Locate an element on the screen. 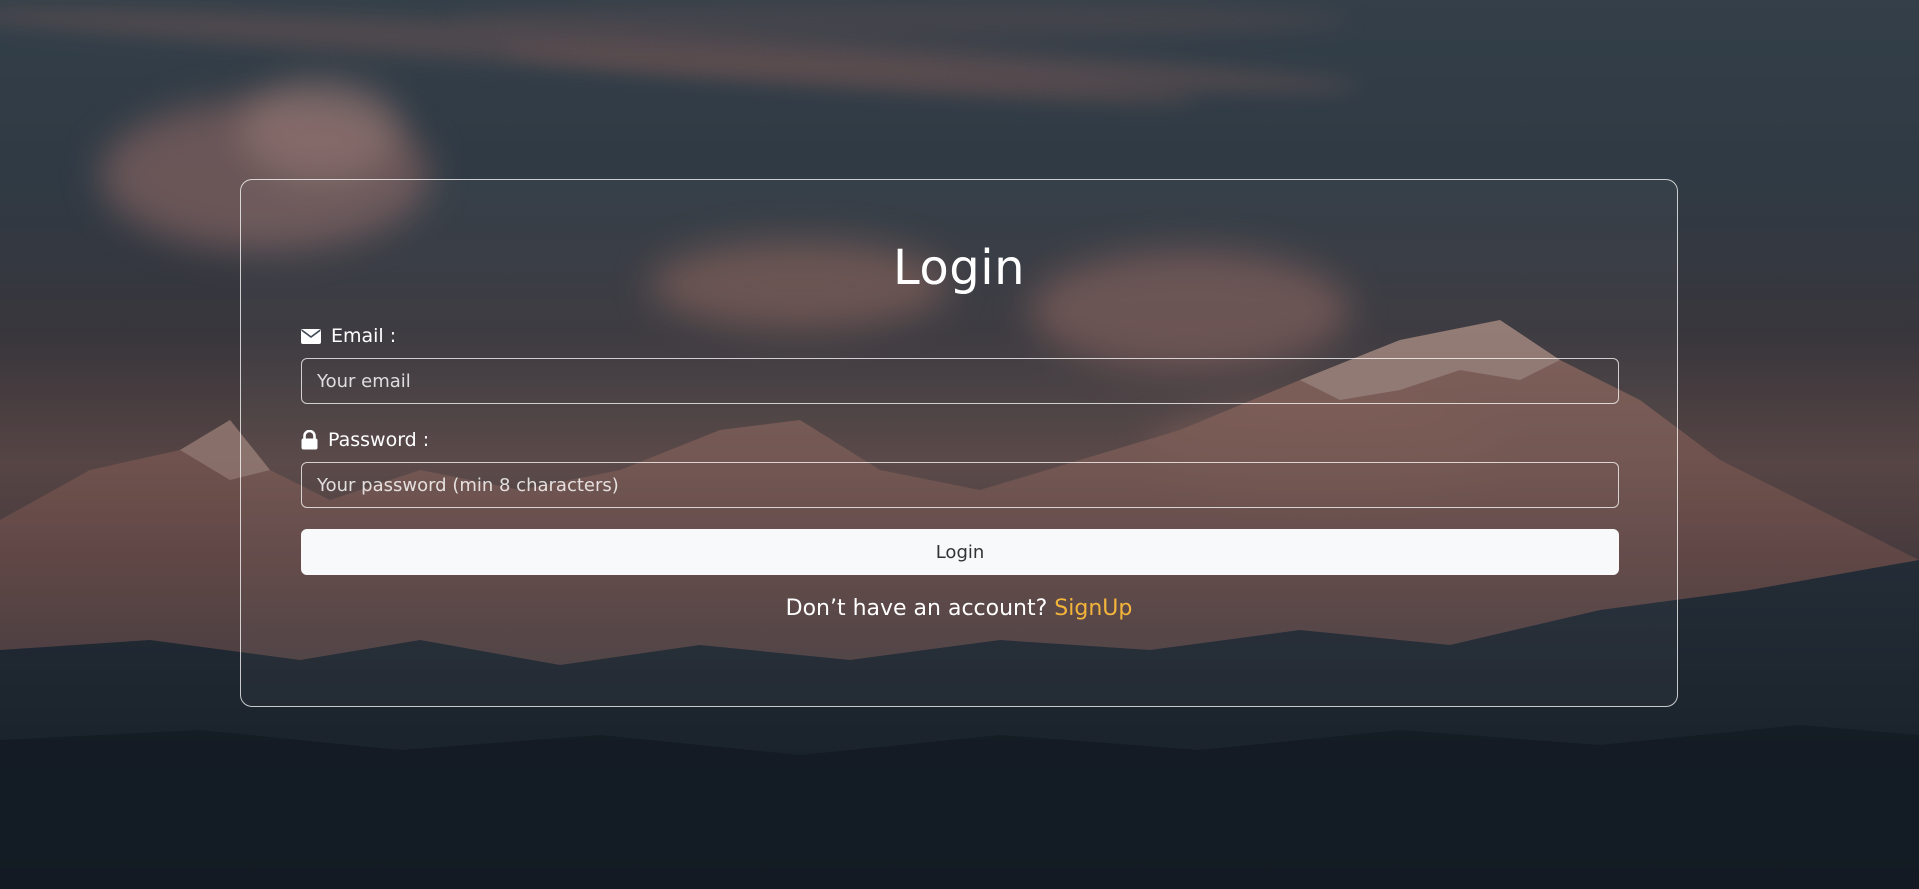 The height and width of the screenshot is (889, 1919). signup-prompt: Don’t have an account? SignUp is located at coordinates (959, 608).